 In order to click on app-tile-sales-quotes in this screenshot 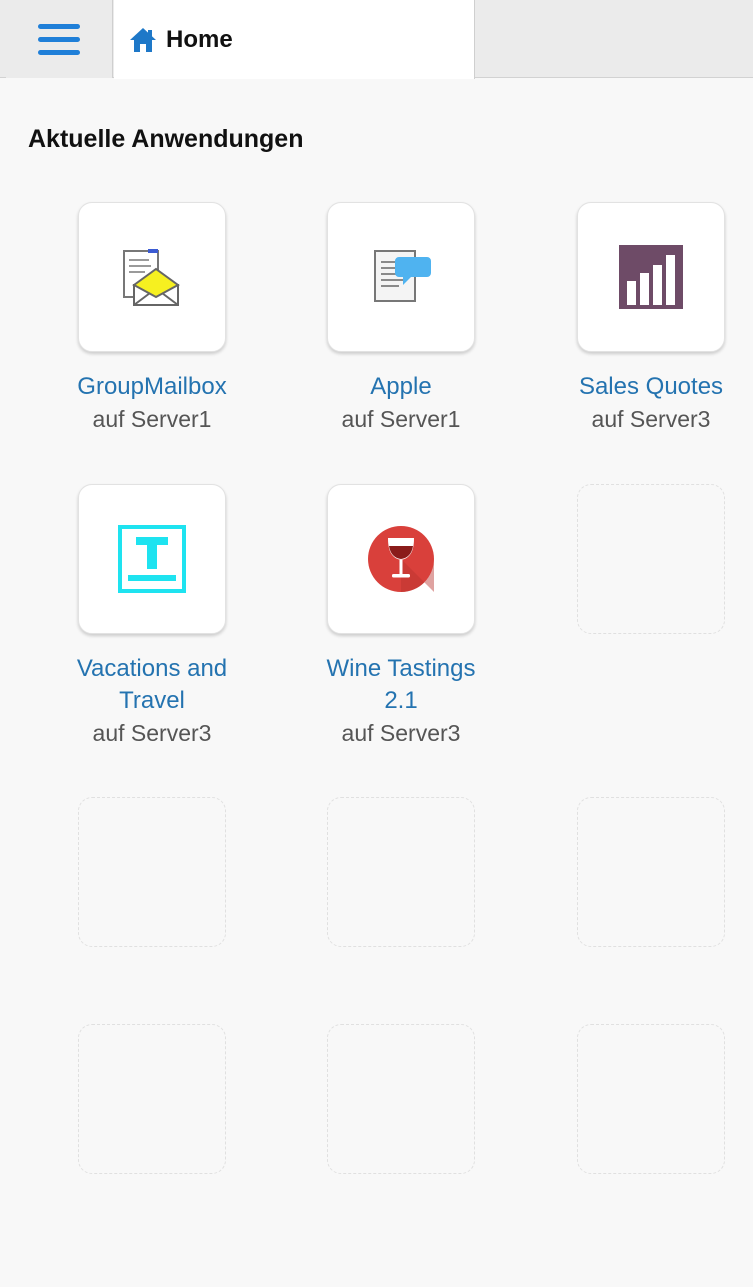, I will do `click(651, 277)`.